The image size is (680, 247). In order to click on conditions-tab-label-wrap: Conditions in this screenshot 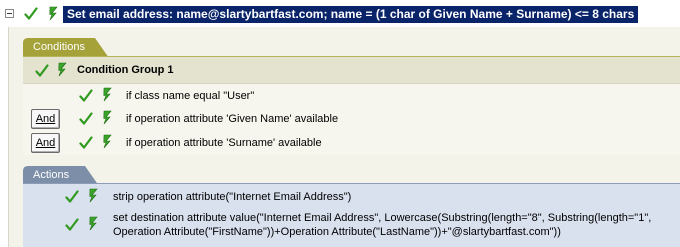, I will do `click(66, 48)`.